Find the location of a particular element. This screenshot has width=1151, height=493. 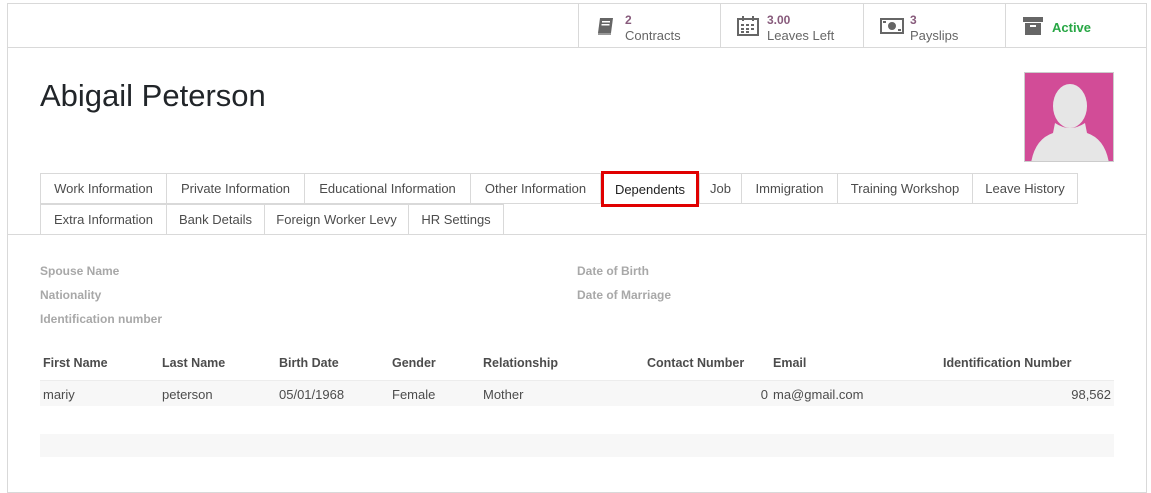

avatar-placeholder-icon is located at coordinates (1070, 122).